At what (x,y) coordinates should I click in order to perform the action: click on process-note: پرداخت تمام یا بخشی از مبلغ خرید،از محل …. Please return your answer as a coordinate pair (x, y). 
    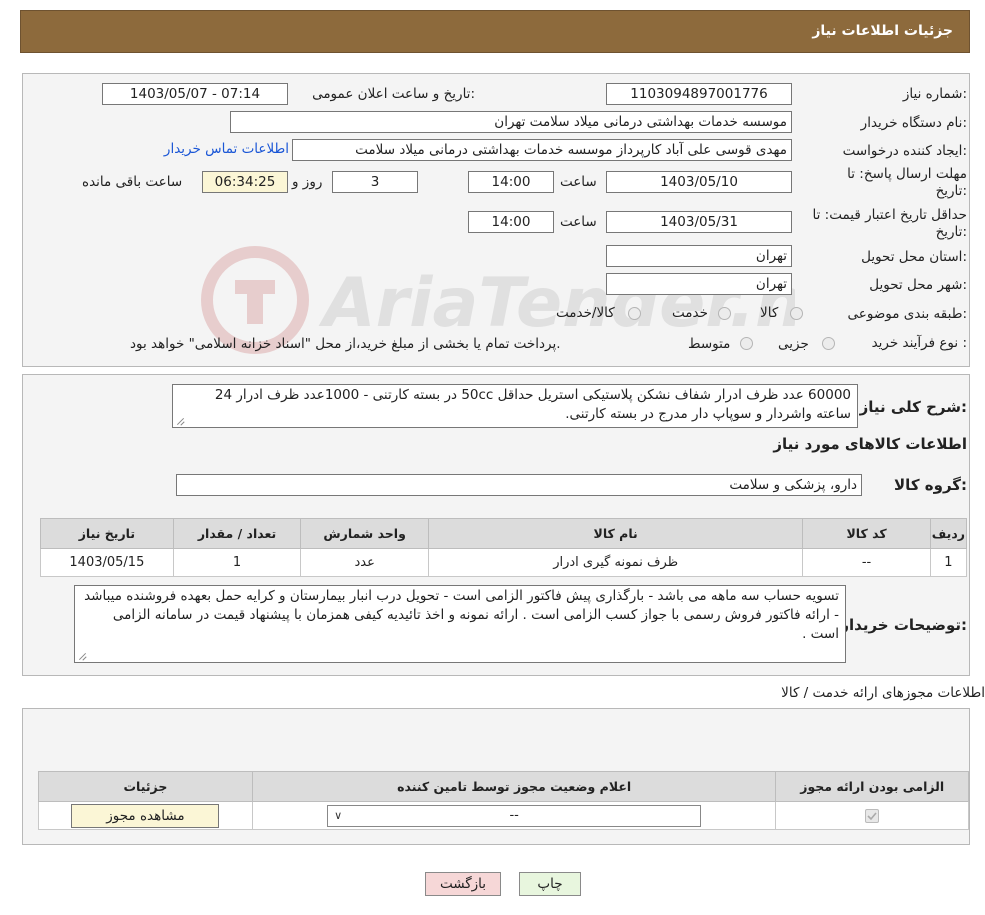
    Looking at the image, I should click on (345, 344).